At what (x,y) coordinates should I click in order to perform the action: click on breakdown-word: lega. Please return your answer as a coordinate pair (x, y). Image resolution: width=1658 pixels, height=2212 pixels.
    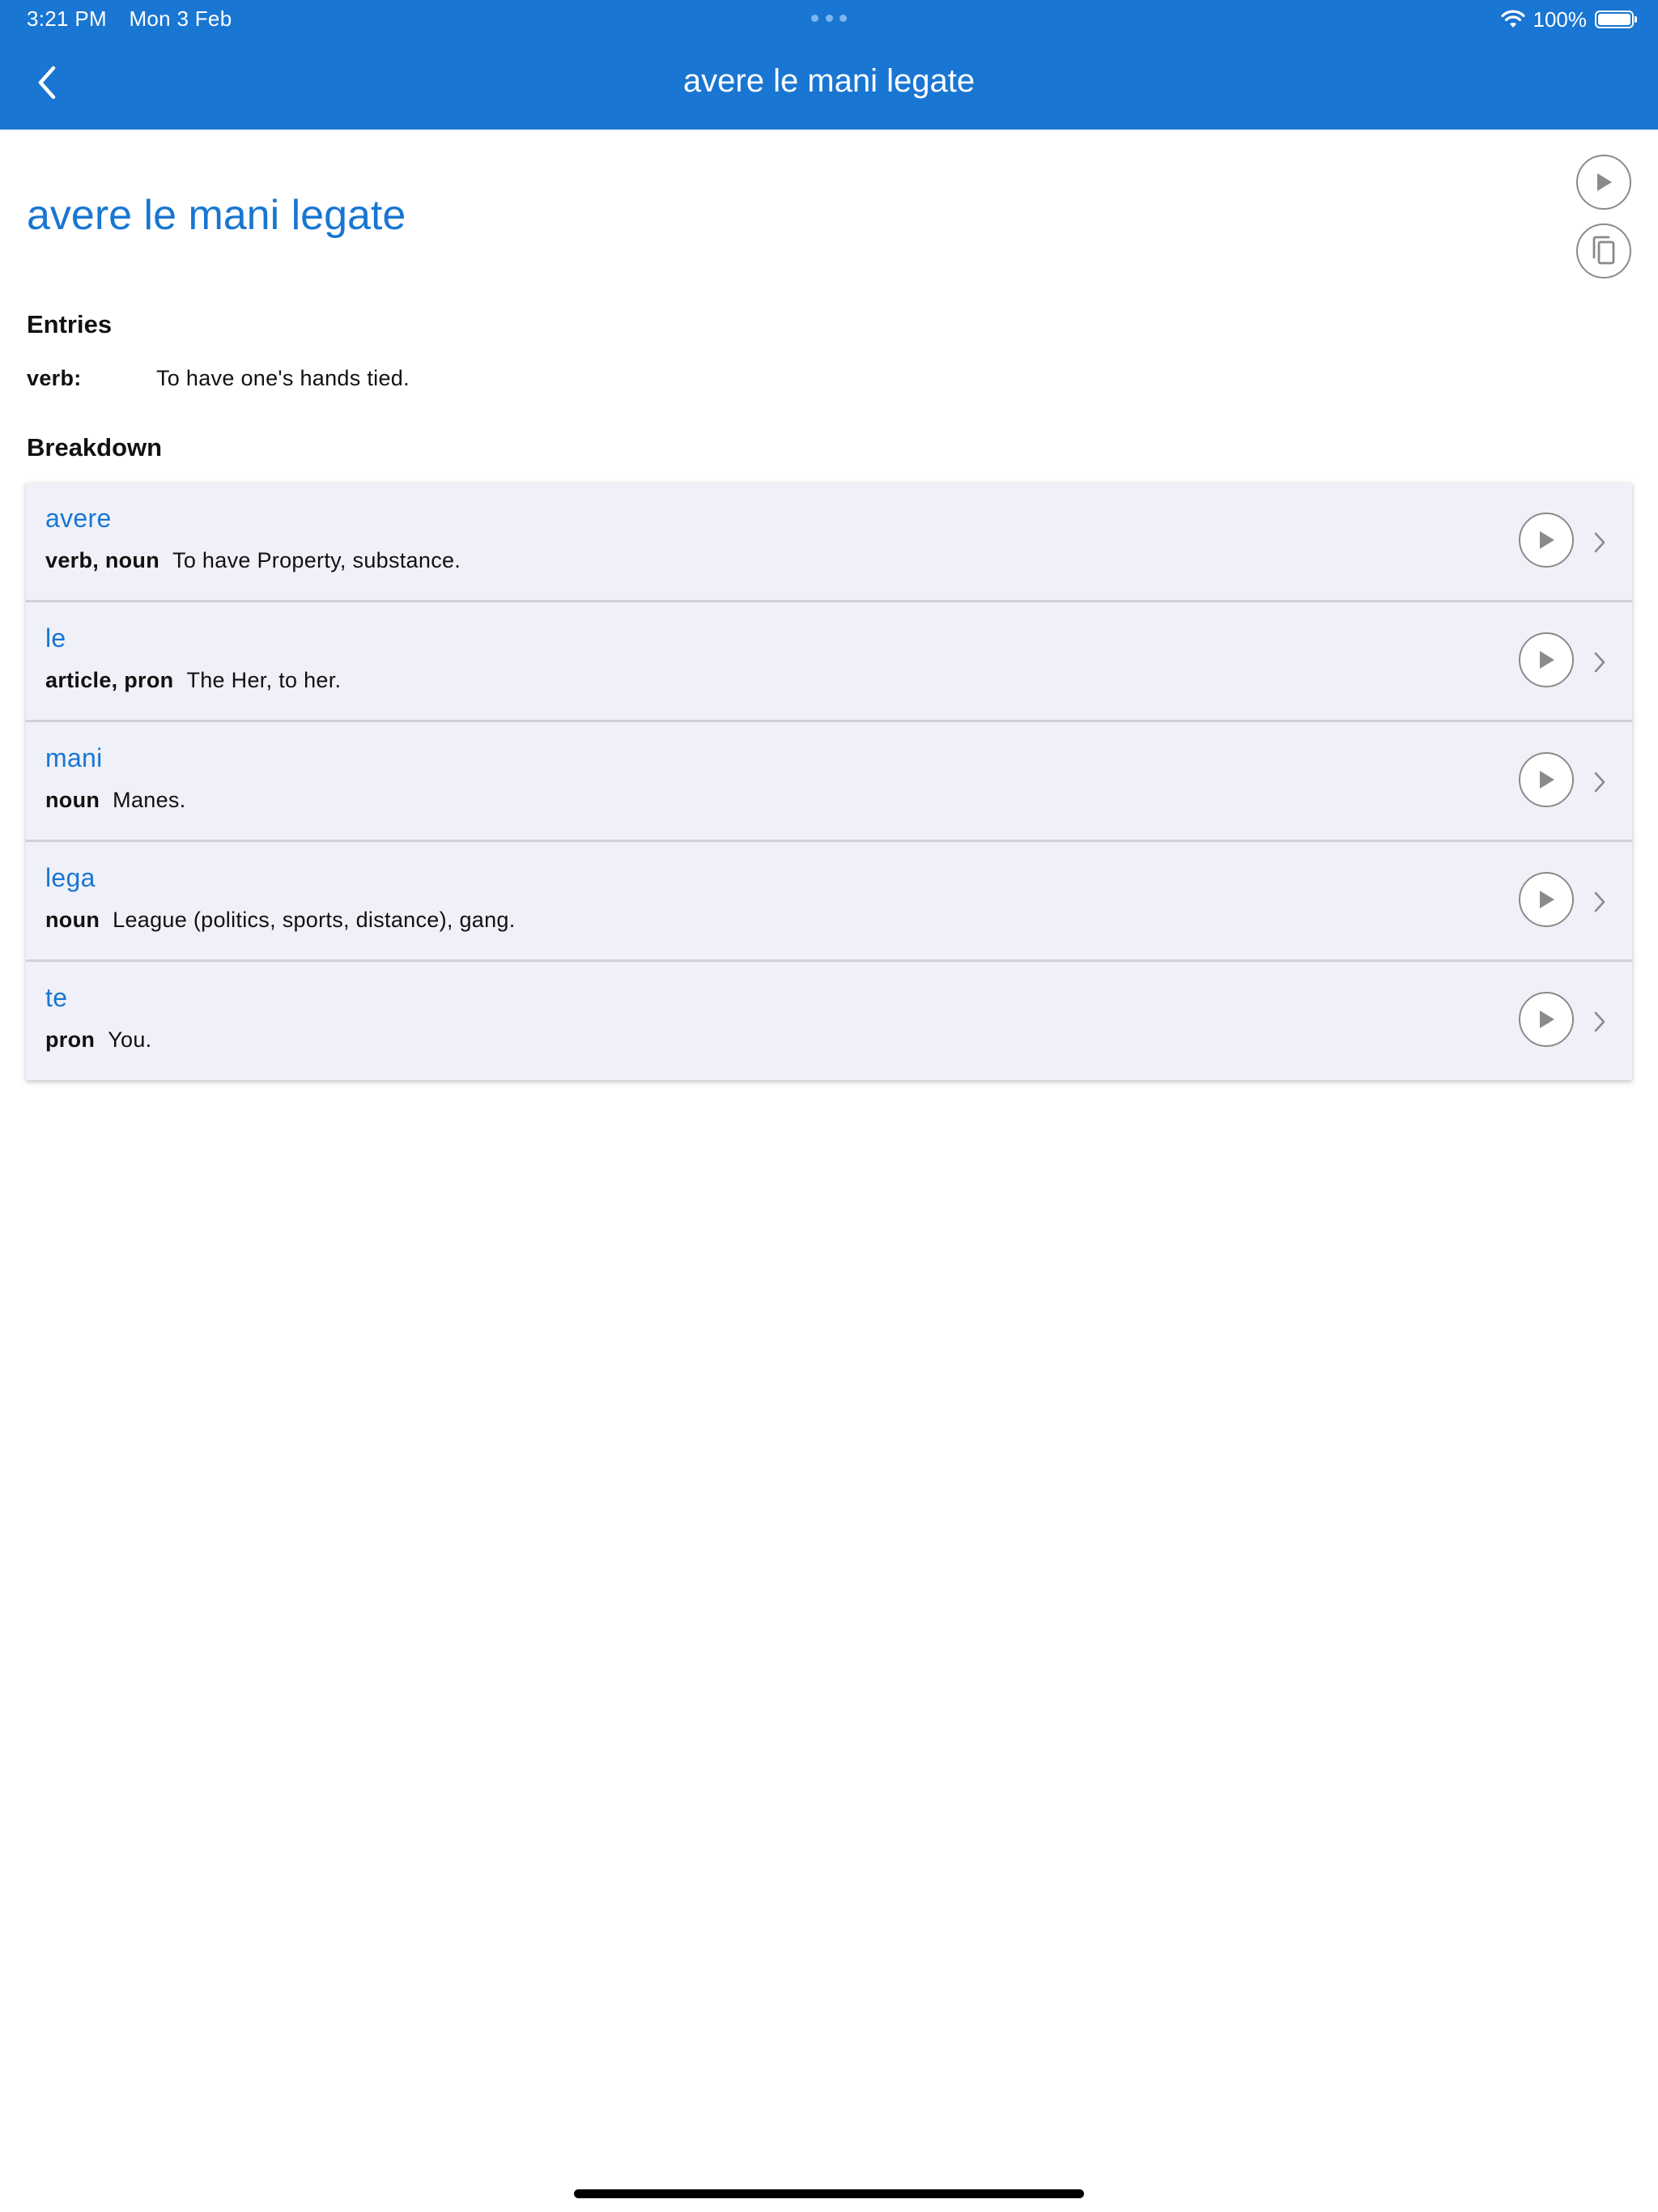
    Looking at the image, I should click on (70, 877).